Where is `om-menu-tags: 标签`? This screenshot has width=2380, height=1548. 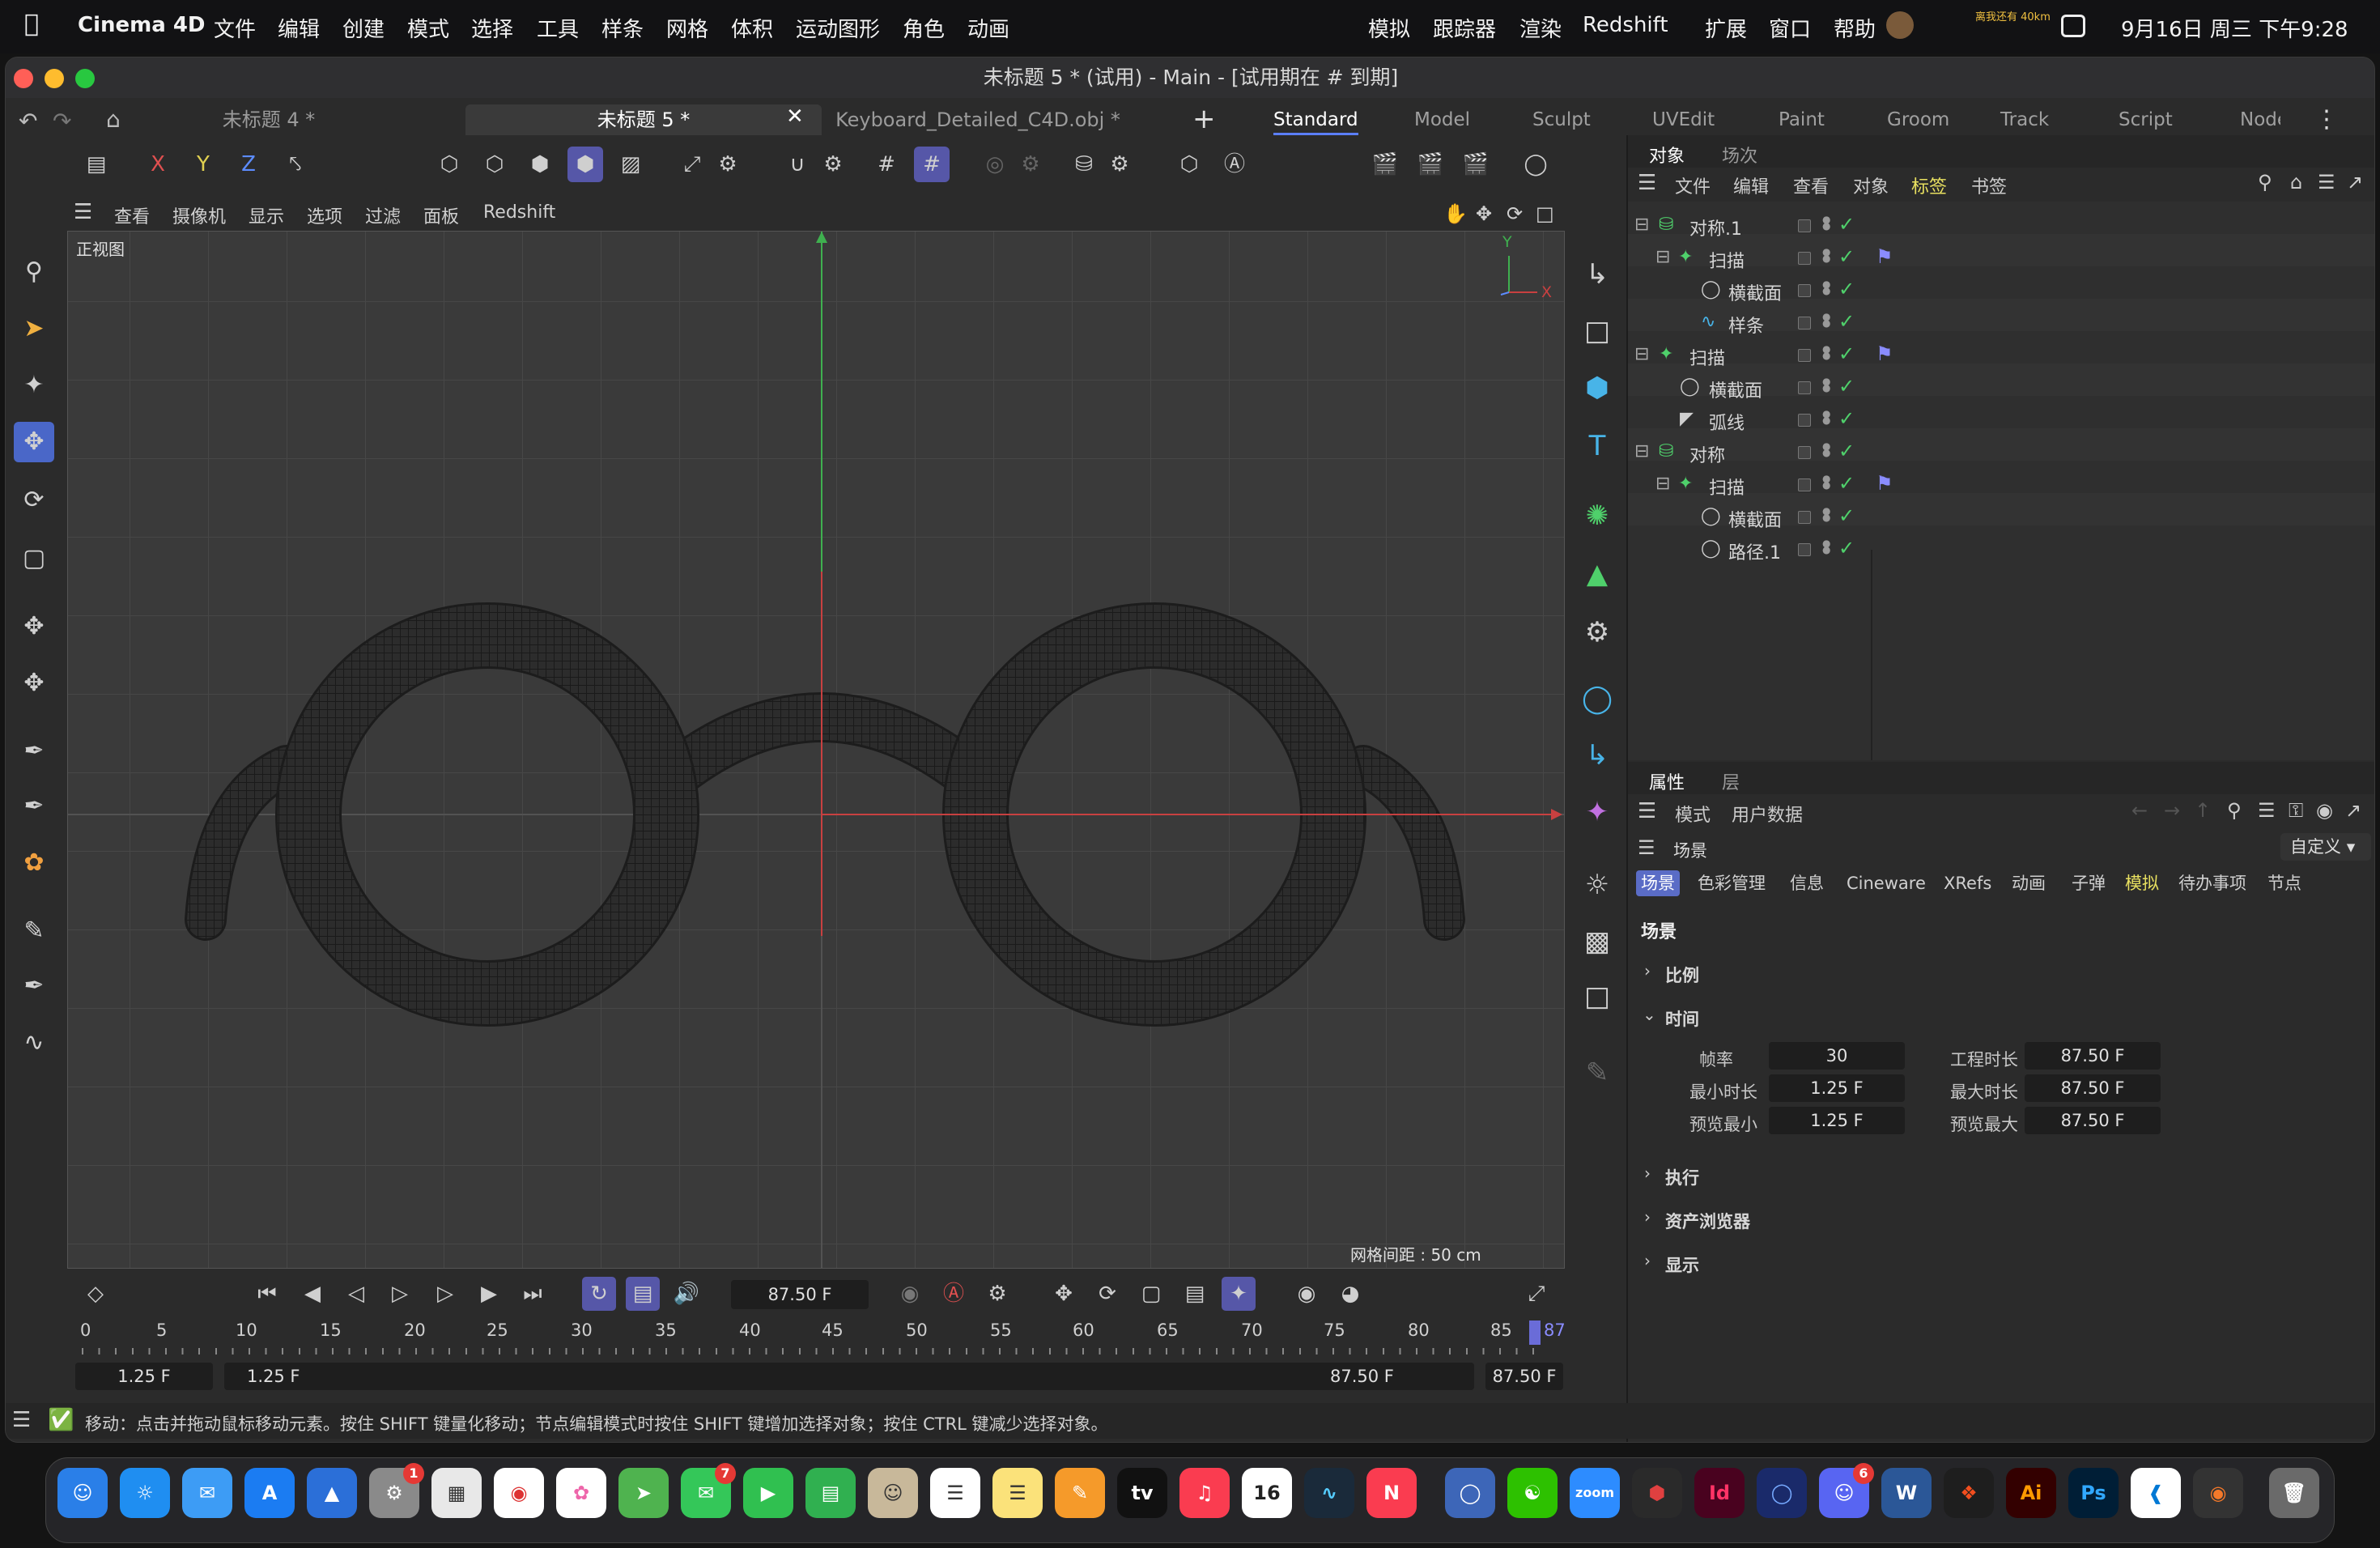
om-menu-tags: 标签 is located at coordinates (1929, 185).